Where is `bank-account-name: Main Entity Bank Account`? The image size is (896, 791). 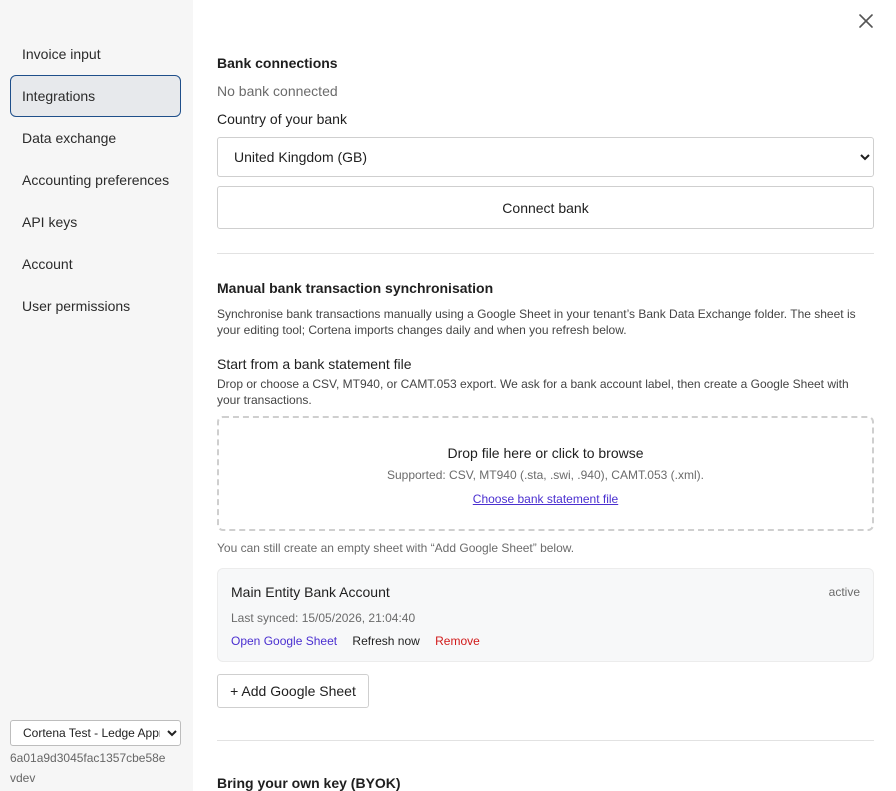
bank-account-name: Main Entity Bank Account is located at coordinates (310, 592).